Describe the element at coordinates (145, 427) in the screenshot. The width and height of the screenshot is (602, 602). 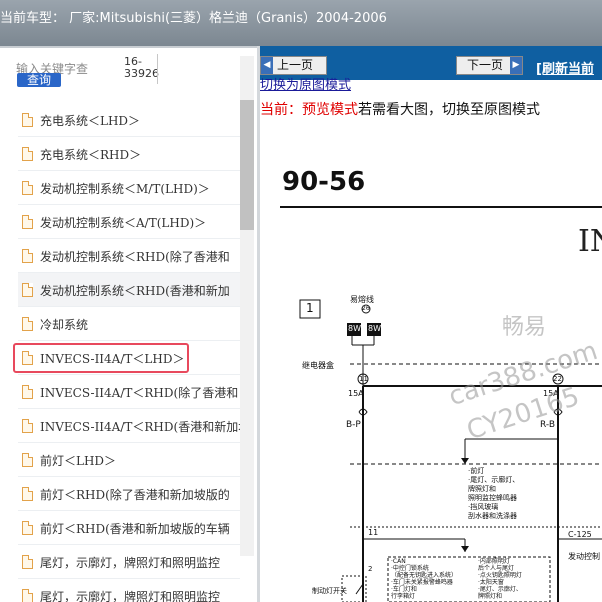
I see `list-item-label: INVECS-II4A/T＜RHD(香港和新加坡` at that location.